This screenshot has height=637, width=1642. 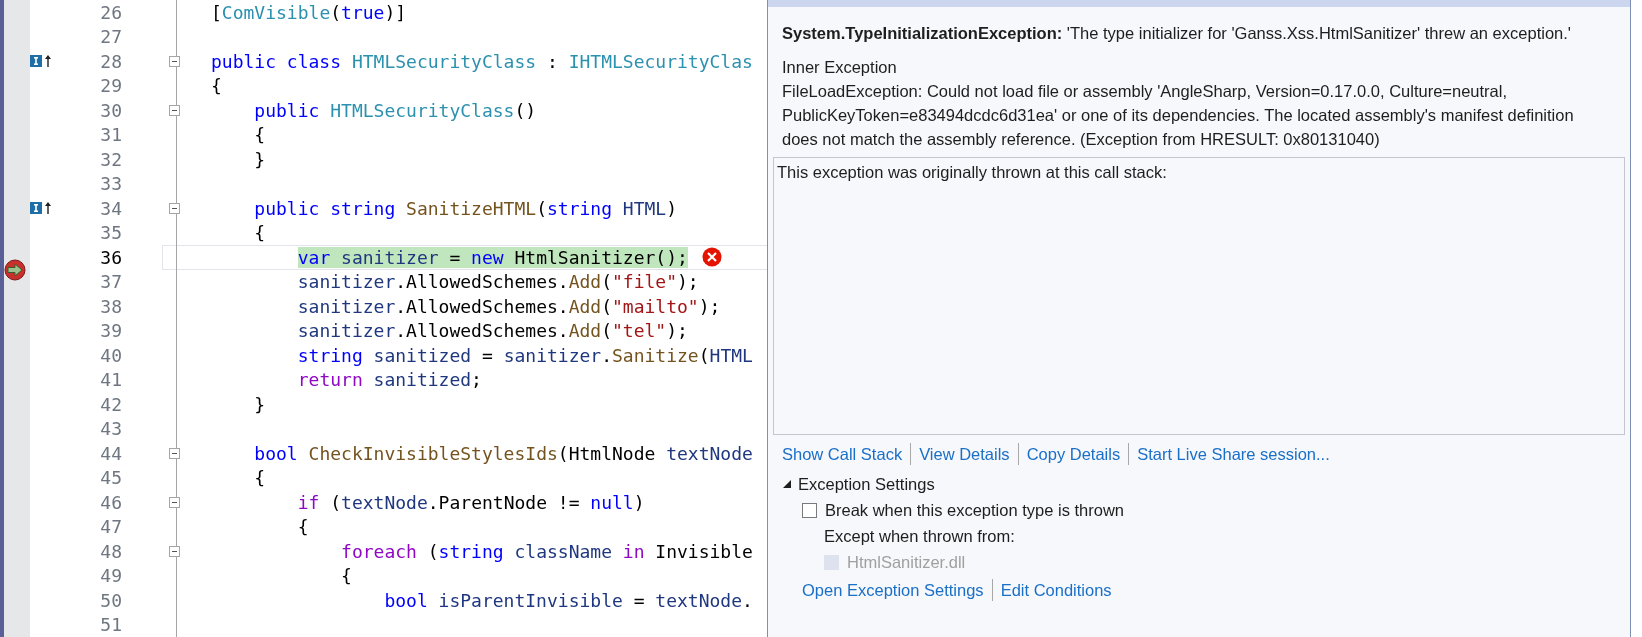 What do you see at coordinates (497, 282) in the screenshot?
I see `code-line: sanitizer.AllowedSchemes.Add("file");` at bounding box center [497, 282].